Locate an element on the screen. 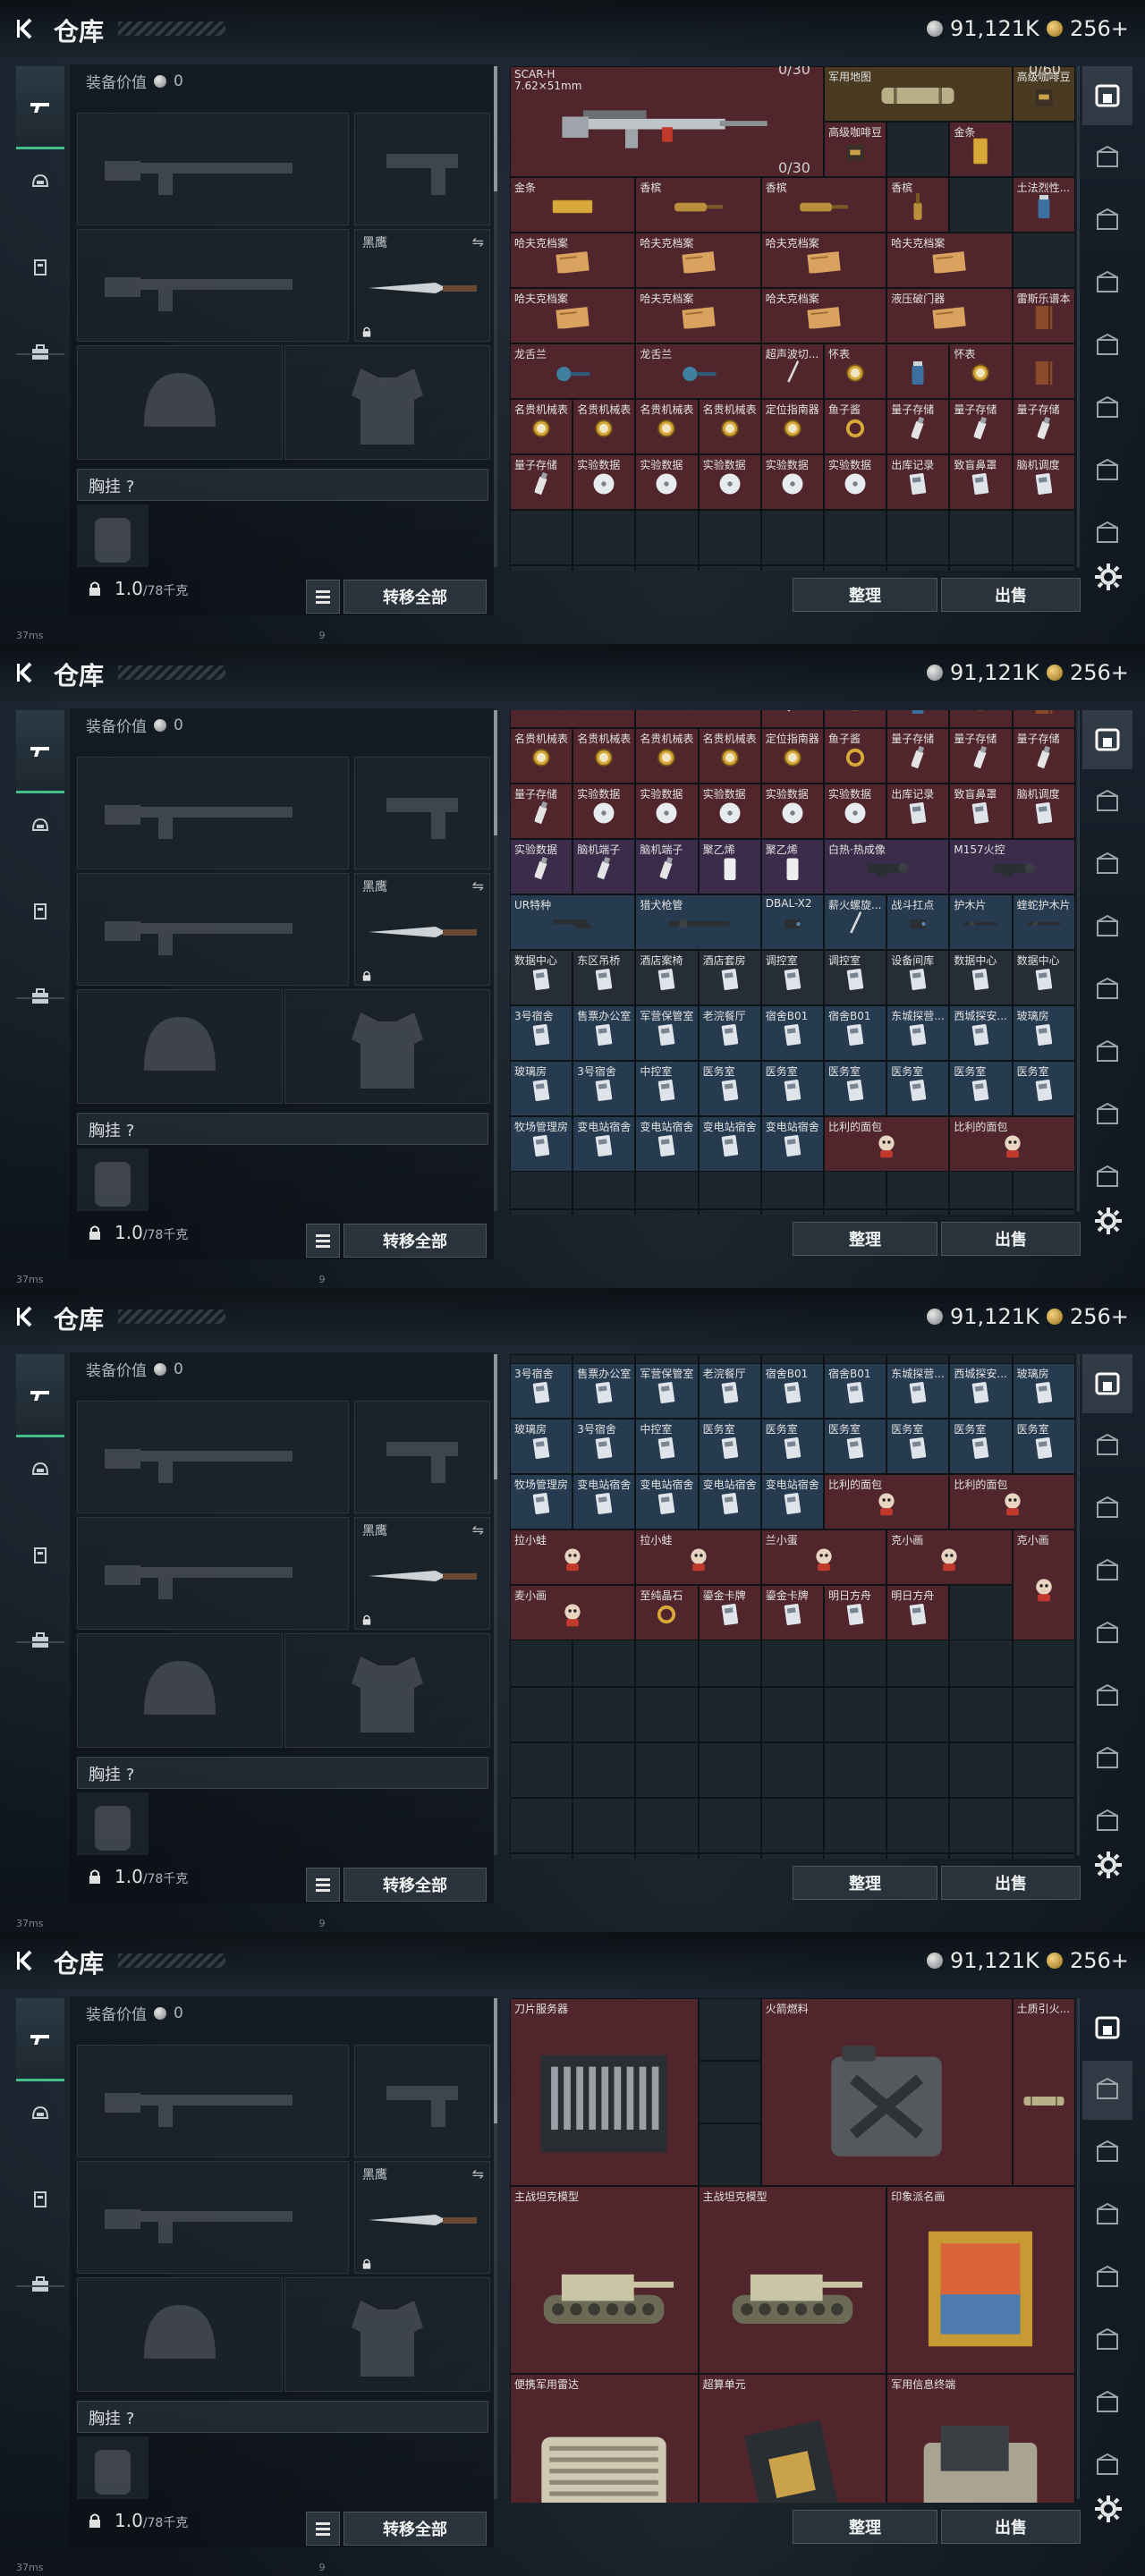 This screenshot has width=1145, height=2576. silver-currency: 91,121K is located at coordinates (983, 1316).